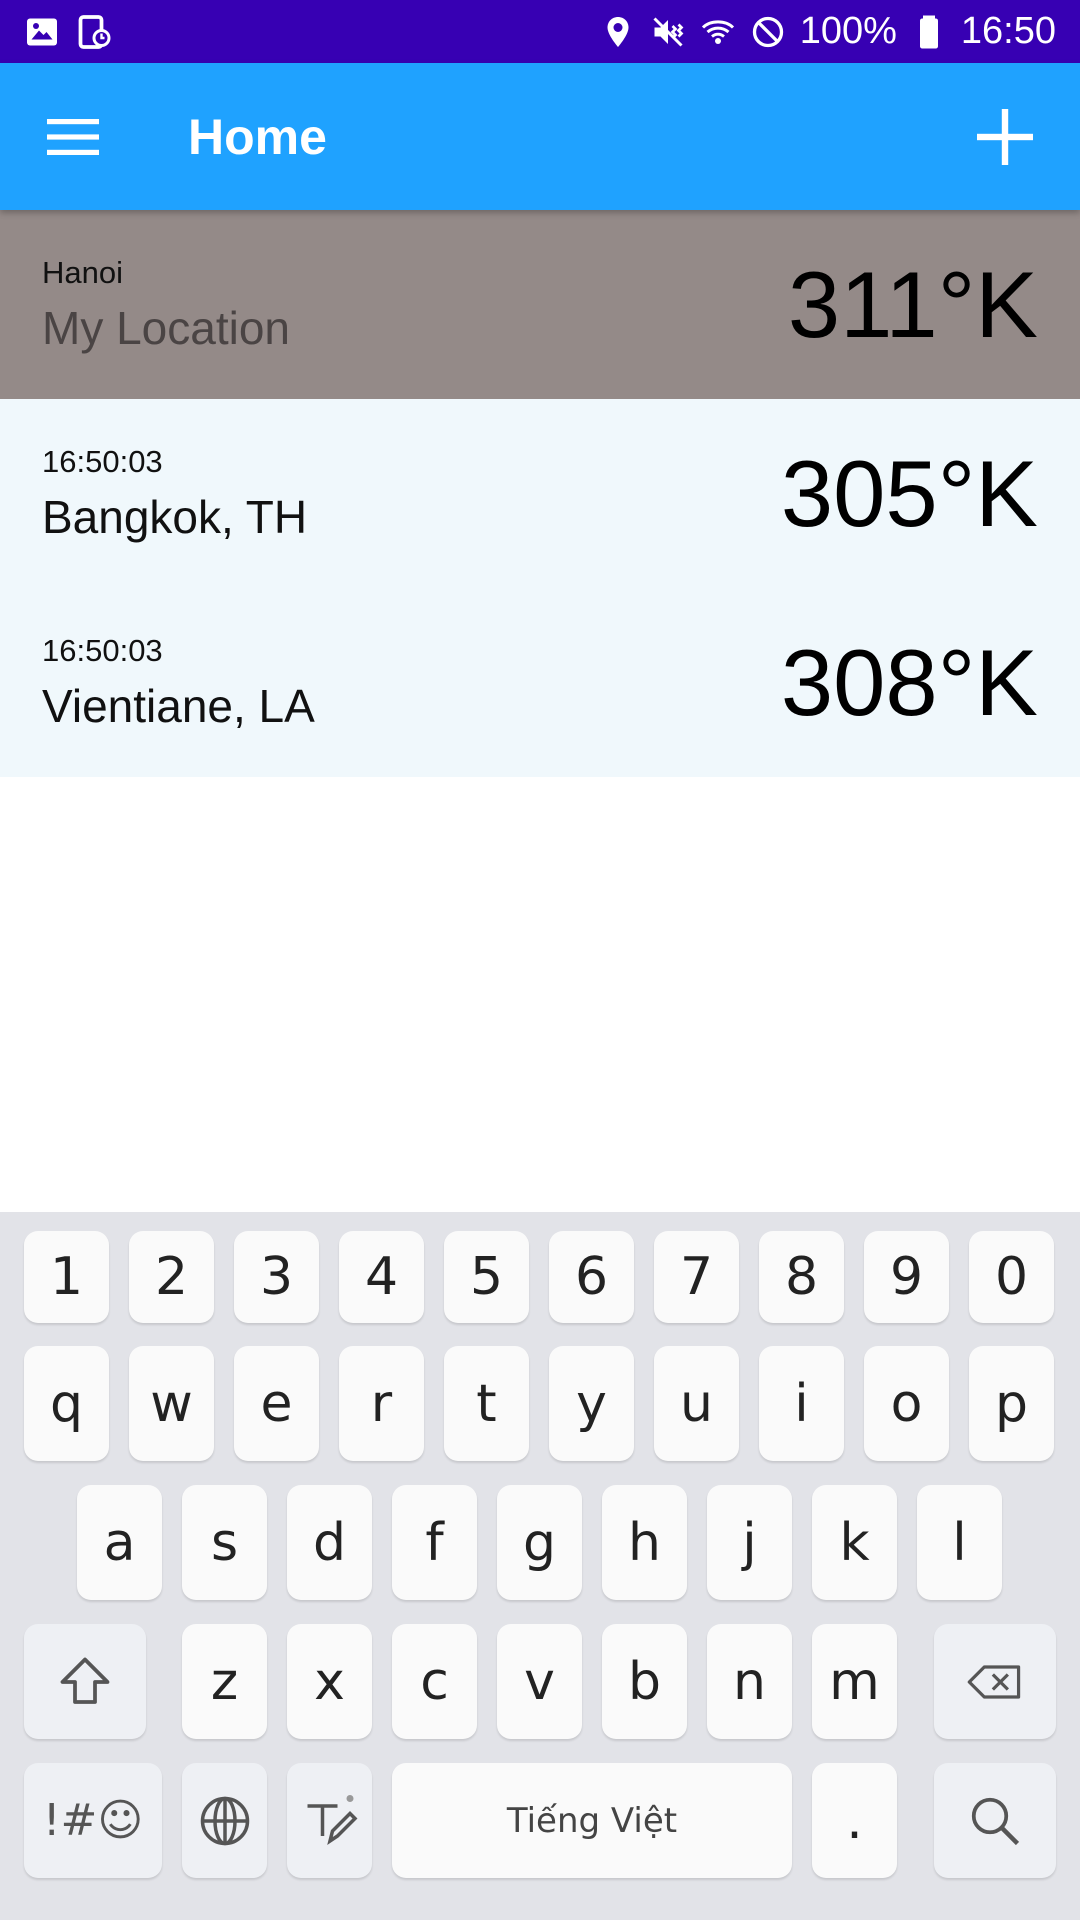  I want to click on key-h: h, so click(644, 1542).